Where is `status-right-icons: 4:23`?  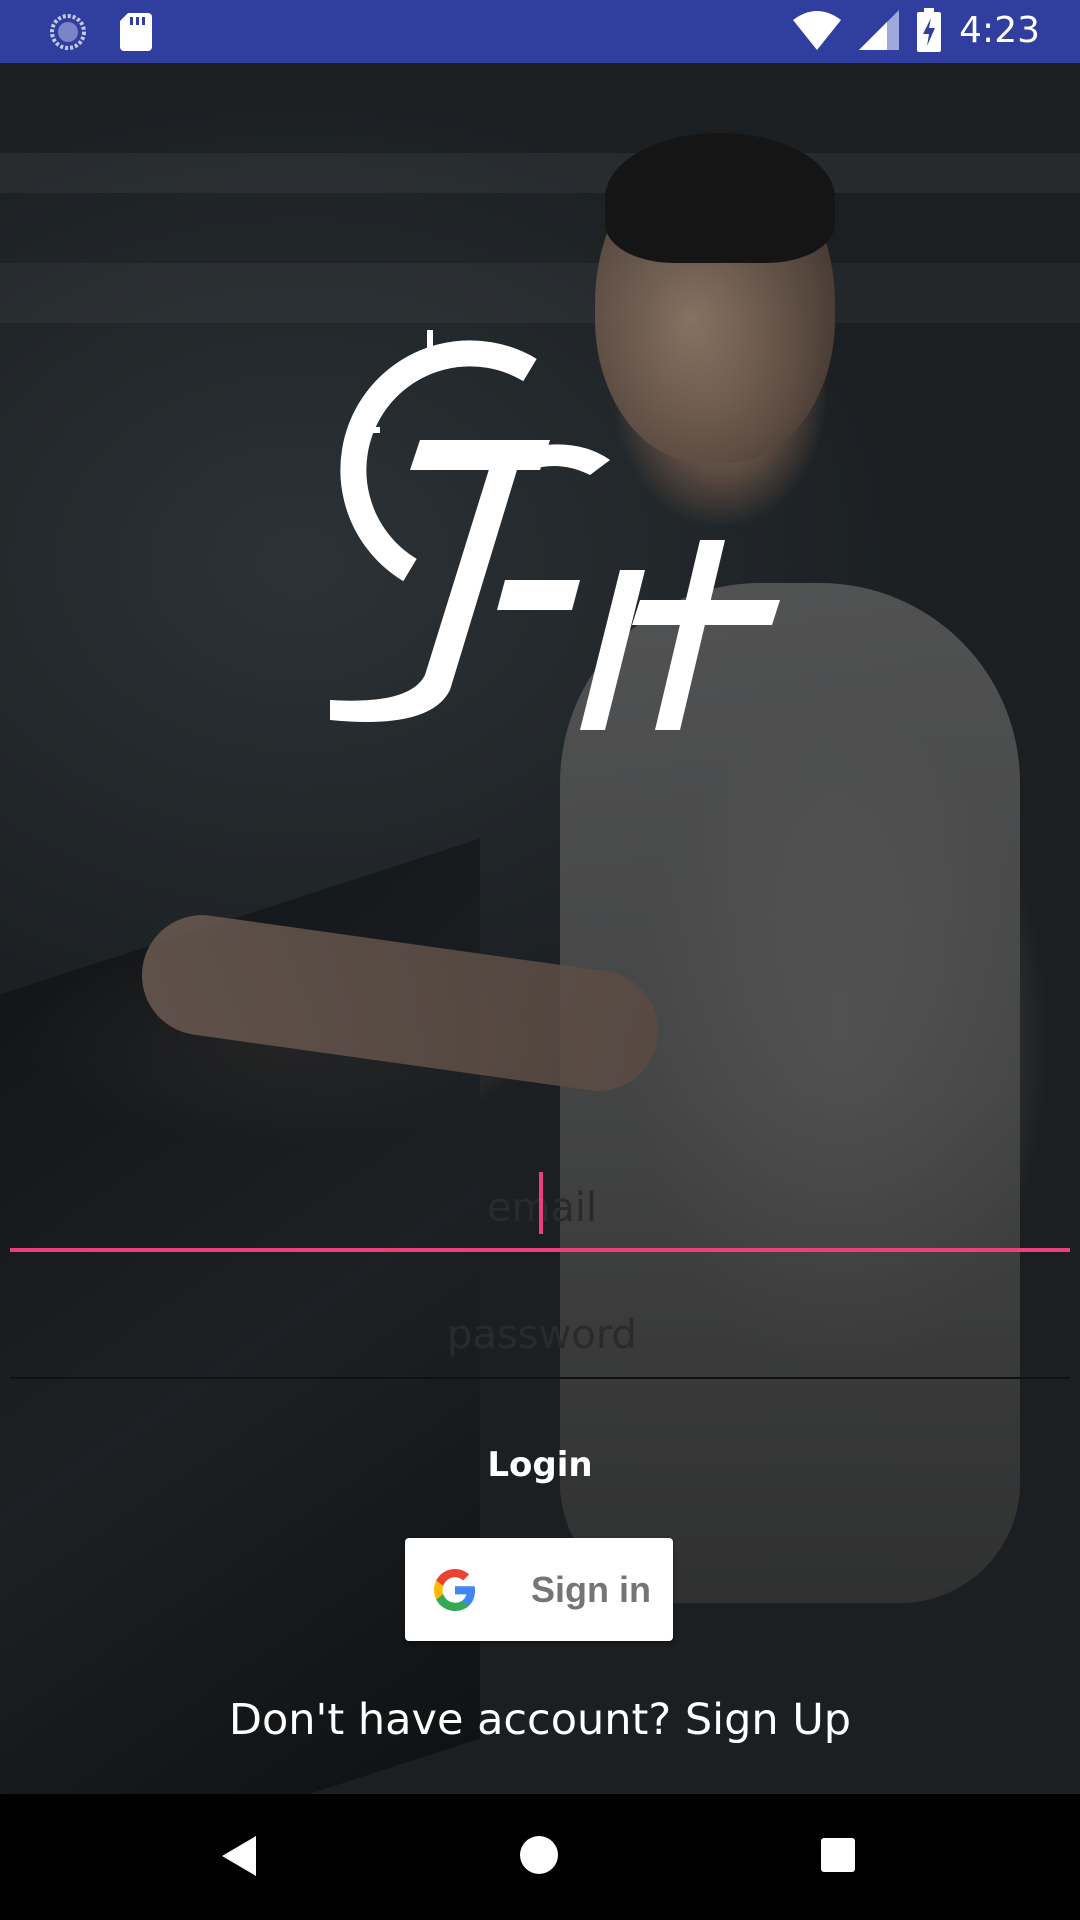
status-right-icons: 4:23 is located at coordinates (916, 30).